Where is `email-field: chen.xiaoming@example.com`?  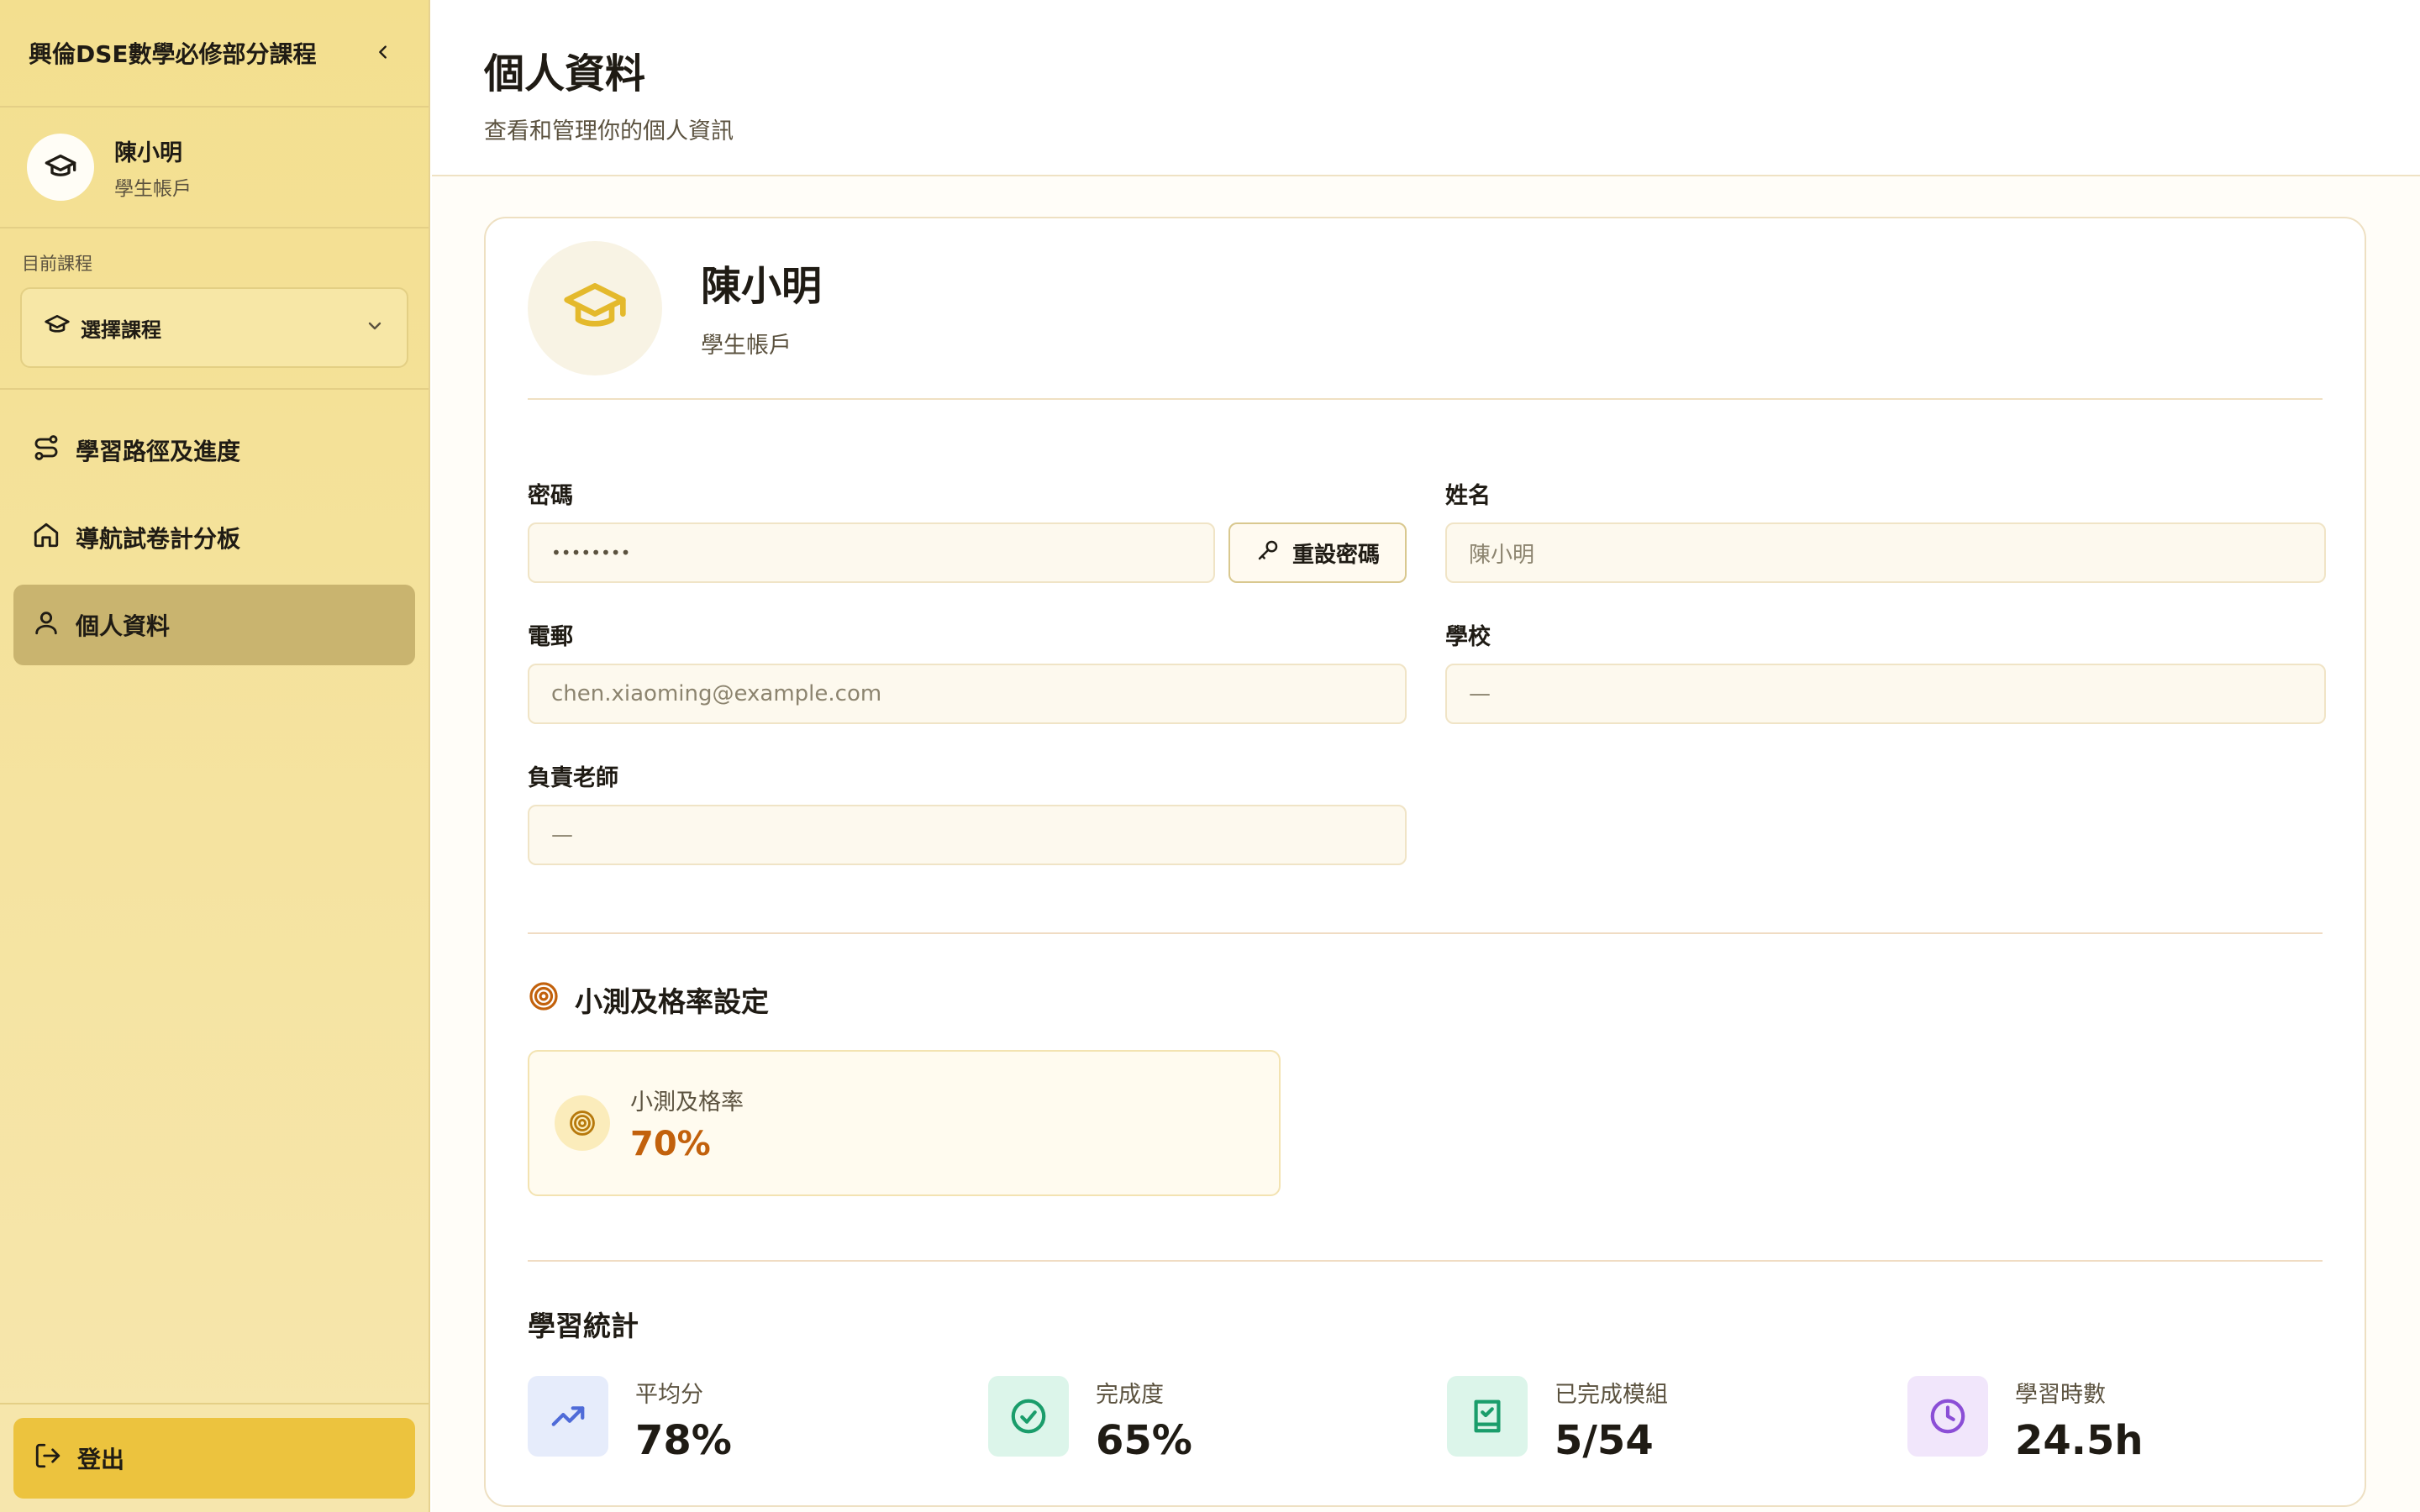
email-field: chen.xiaoming@example.com is located at coordinates (967, 694).